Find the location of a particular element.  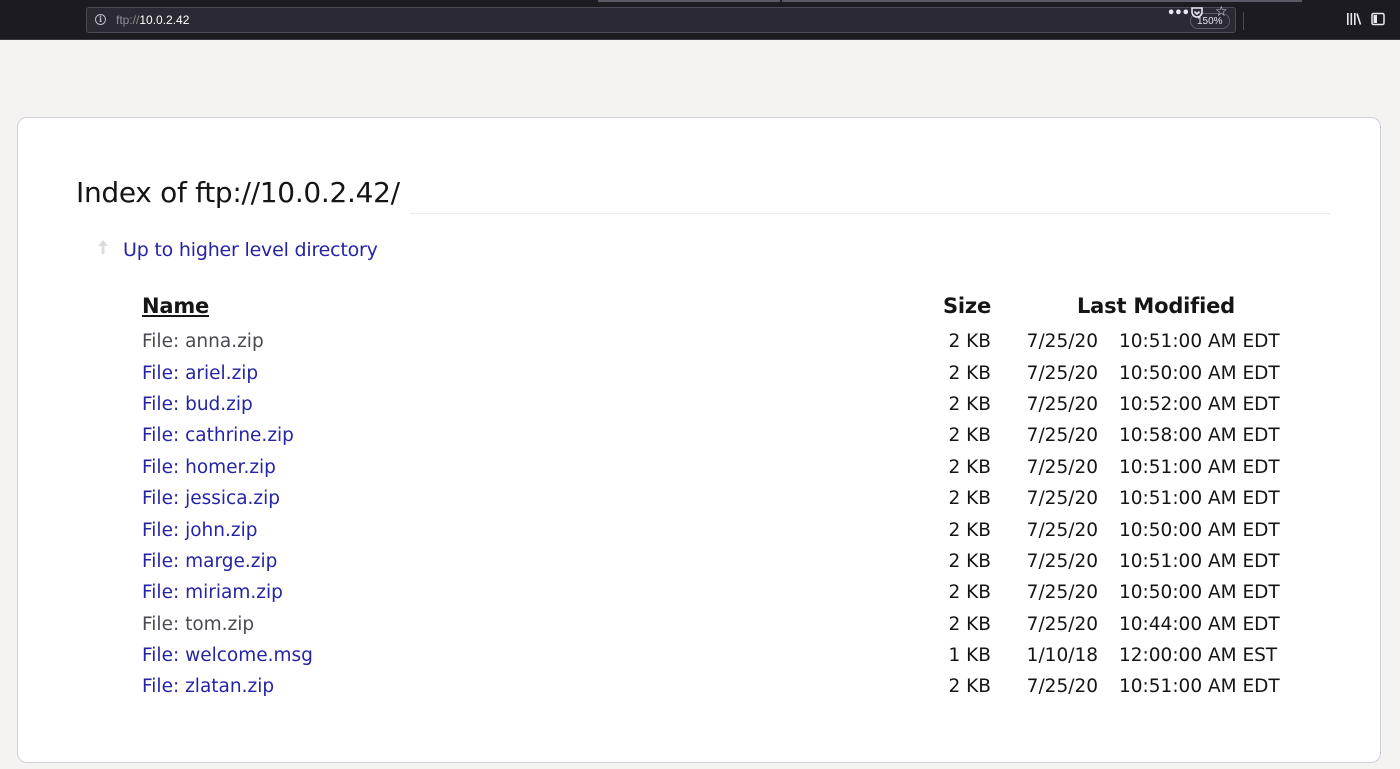

file-link: ariel.zip is located at coordinates (221, 373).